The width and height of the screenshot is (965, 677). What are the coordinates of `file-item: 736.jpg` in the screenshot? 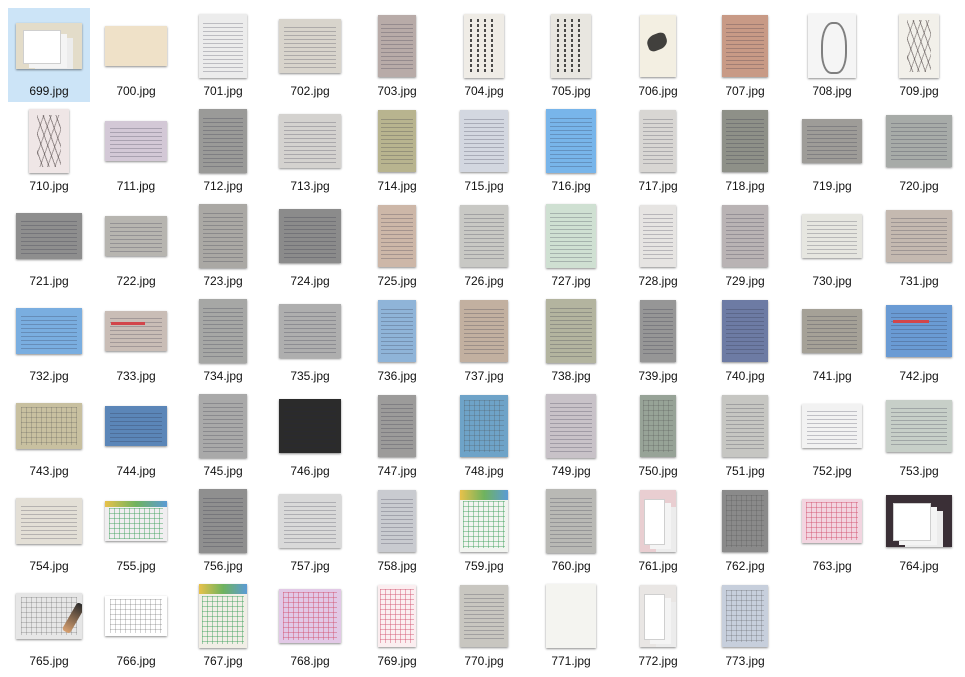 It's located at (397, 340).